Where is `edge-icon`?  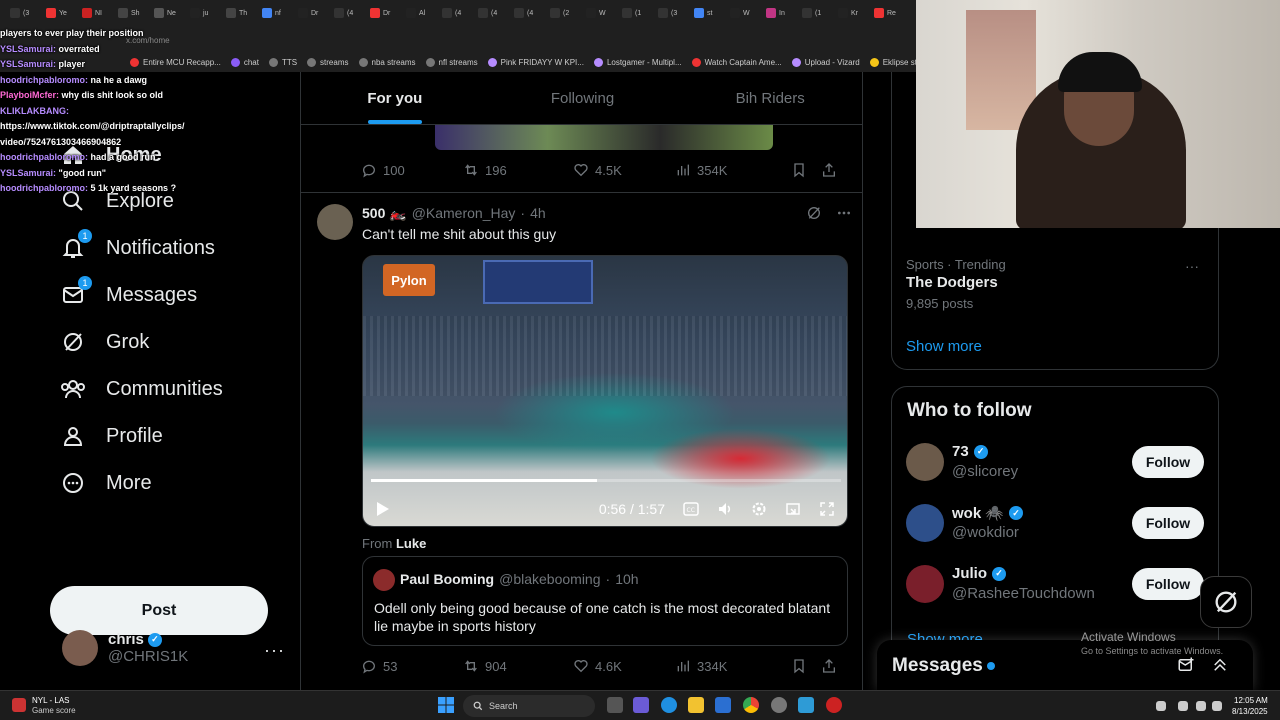 edge-icon is located at coordinates (669, 705).